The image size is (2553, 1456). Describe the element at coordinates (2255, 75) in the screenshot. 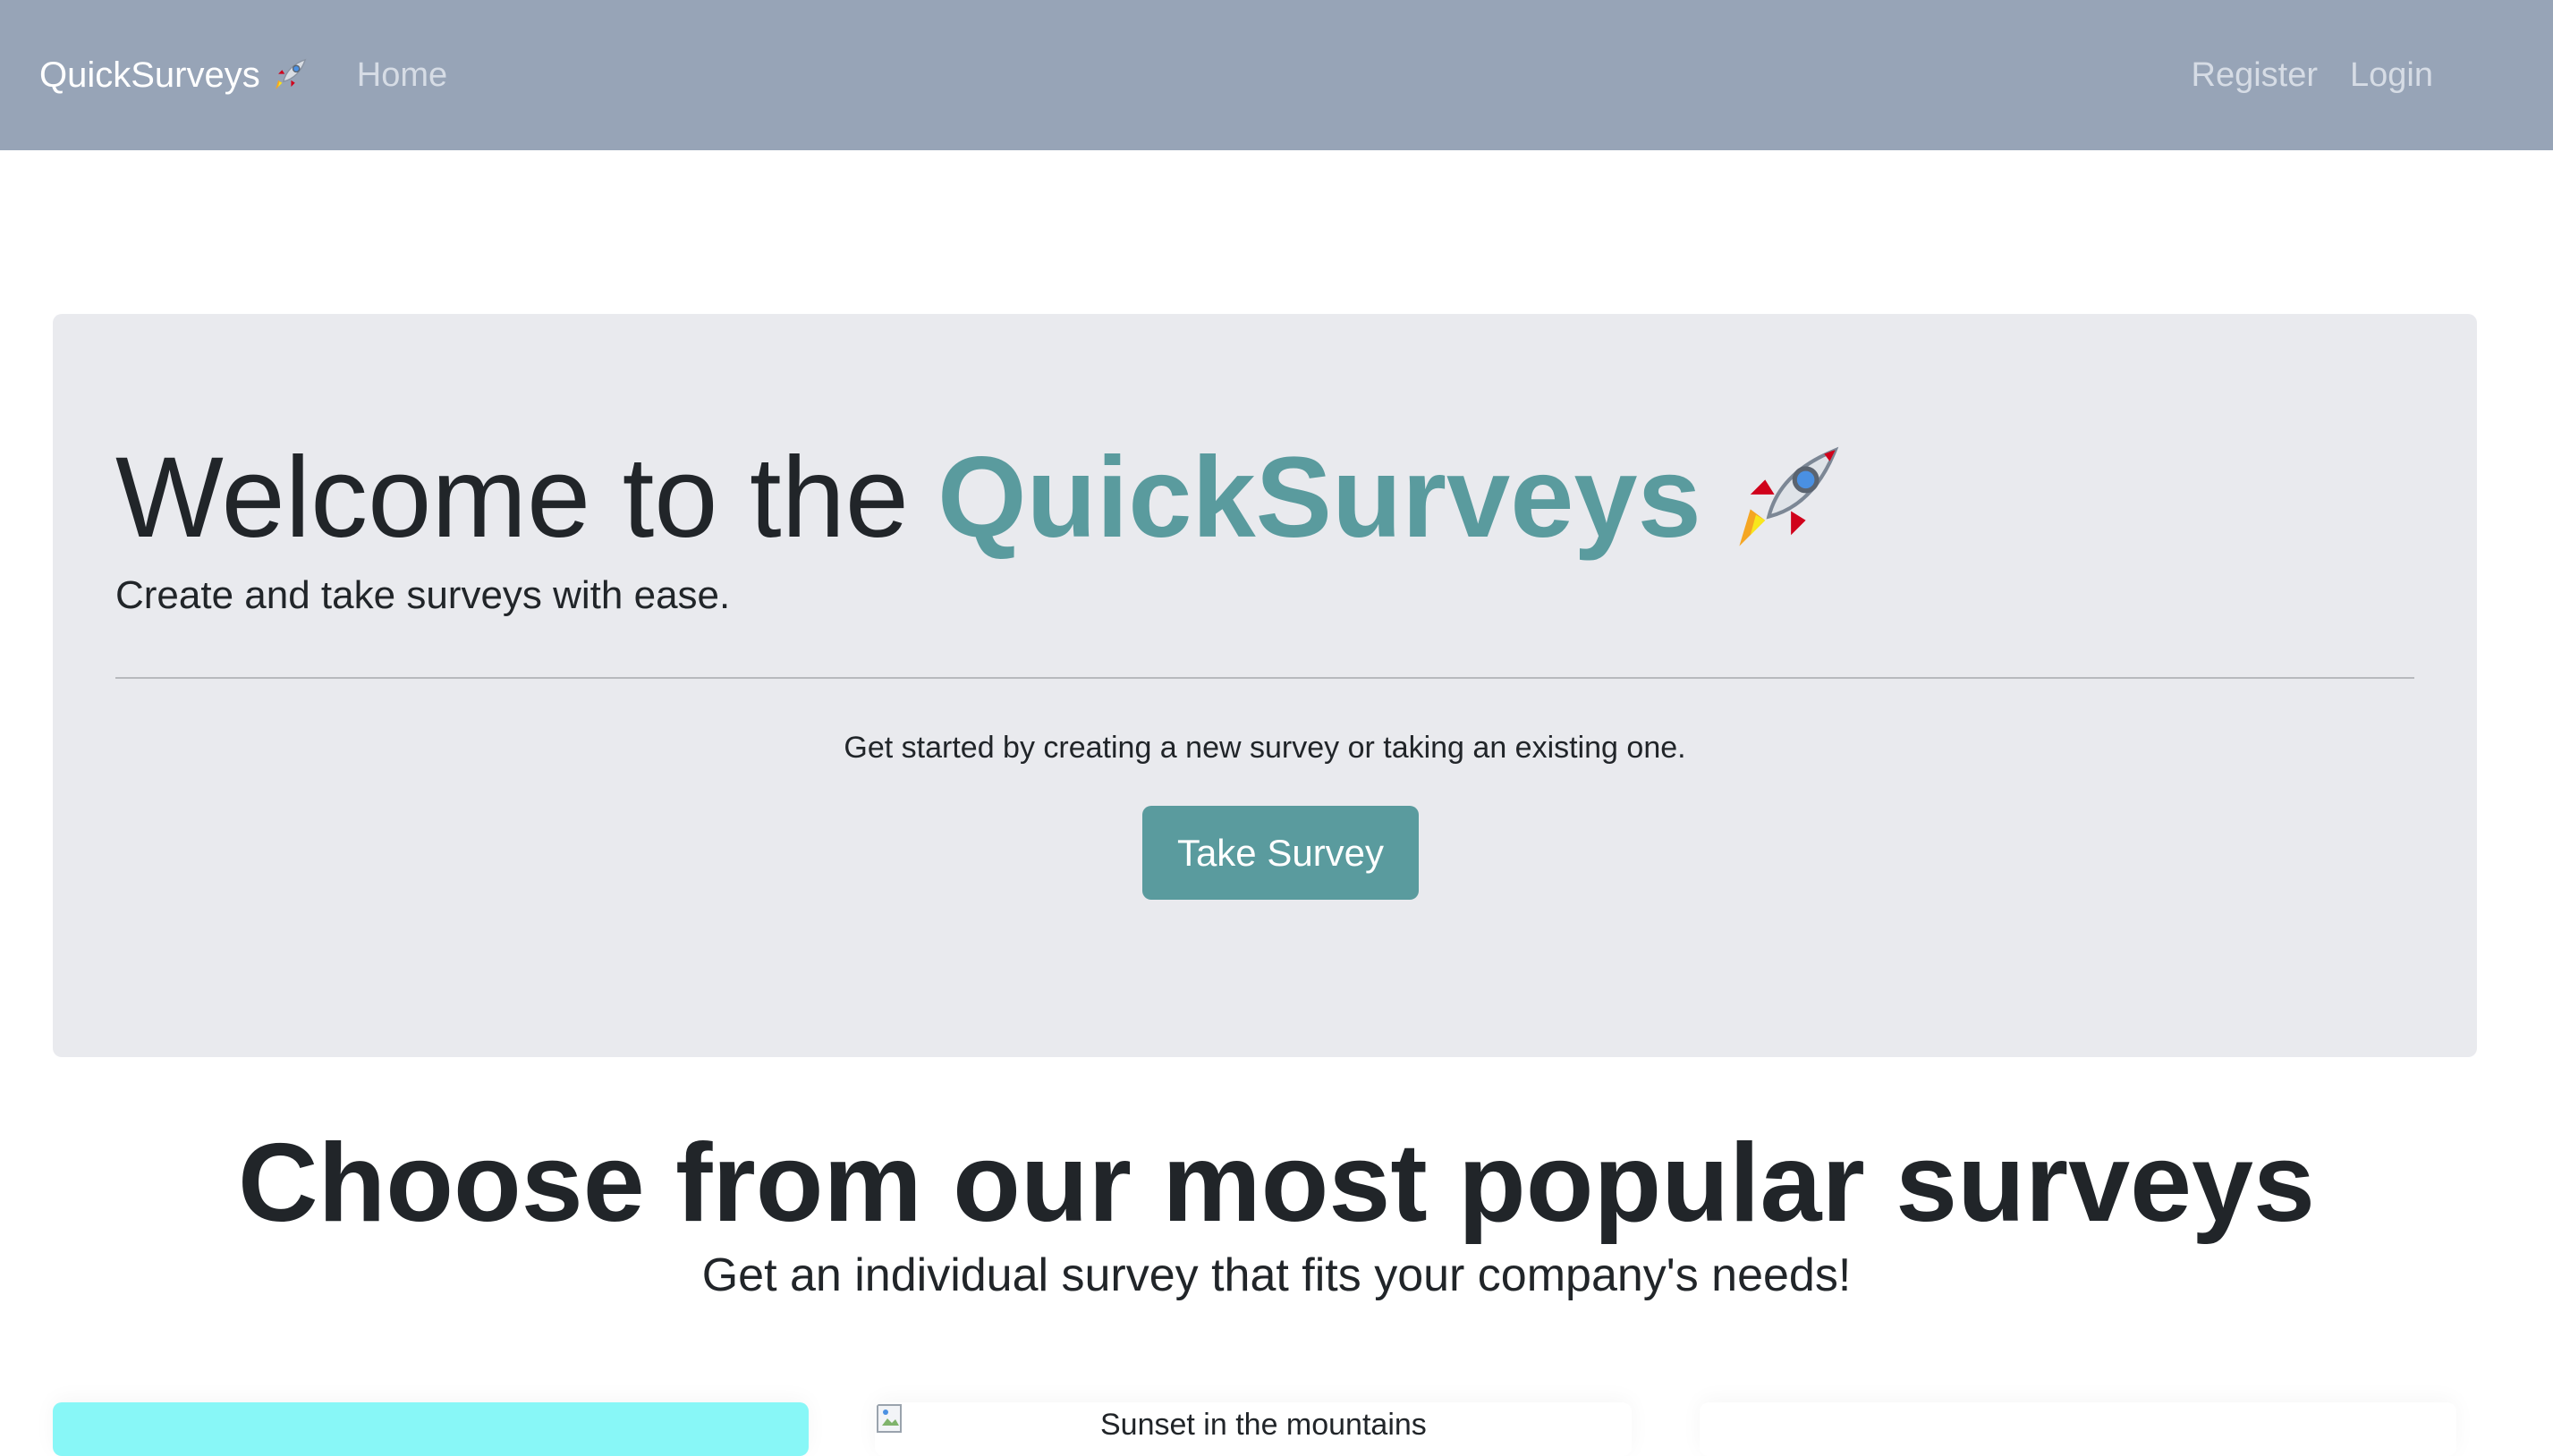

I see `nav-register-link: Register` at that location.